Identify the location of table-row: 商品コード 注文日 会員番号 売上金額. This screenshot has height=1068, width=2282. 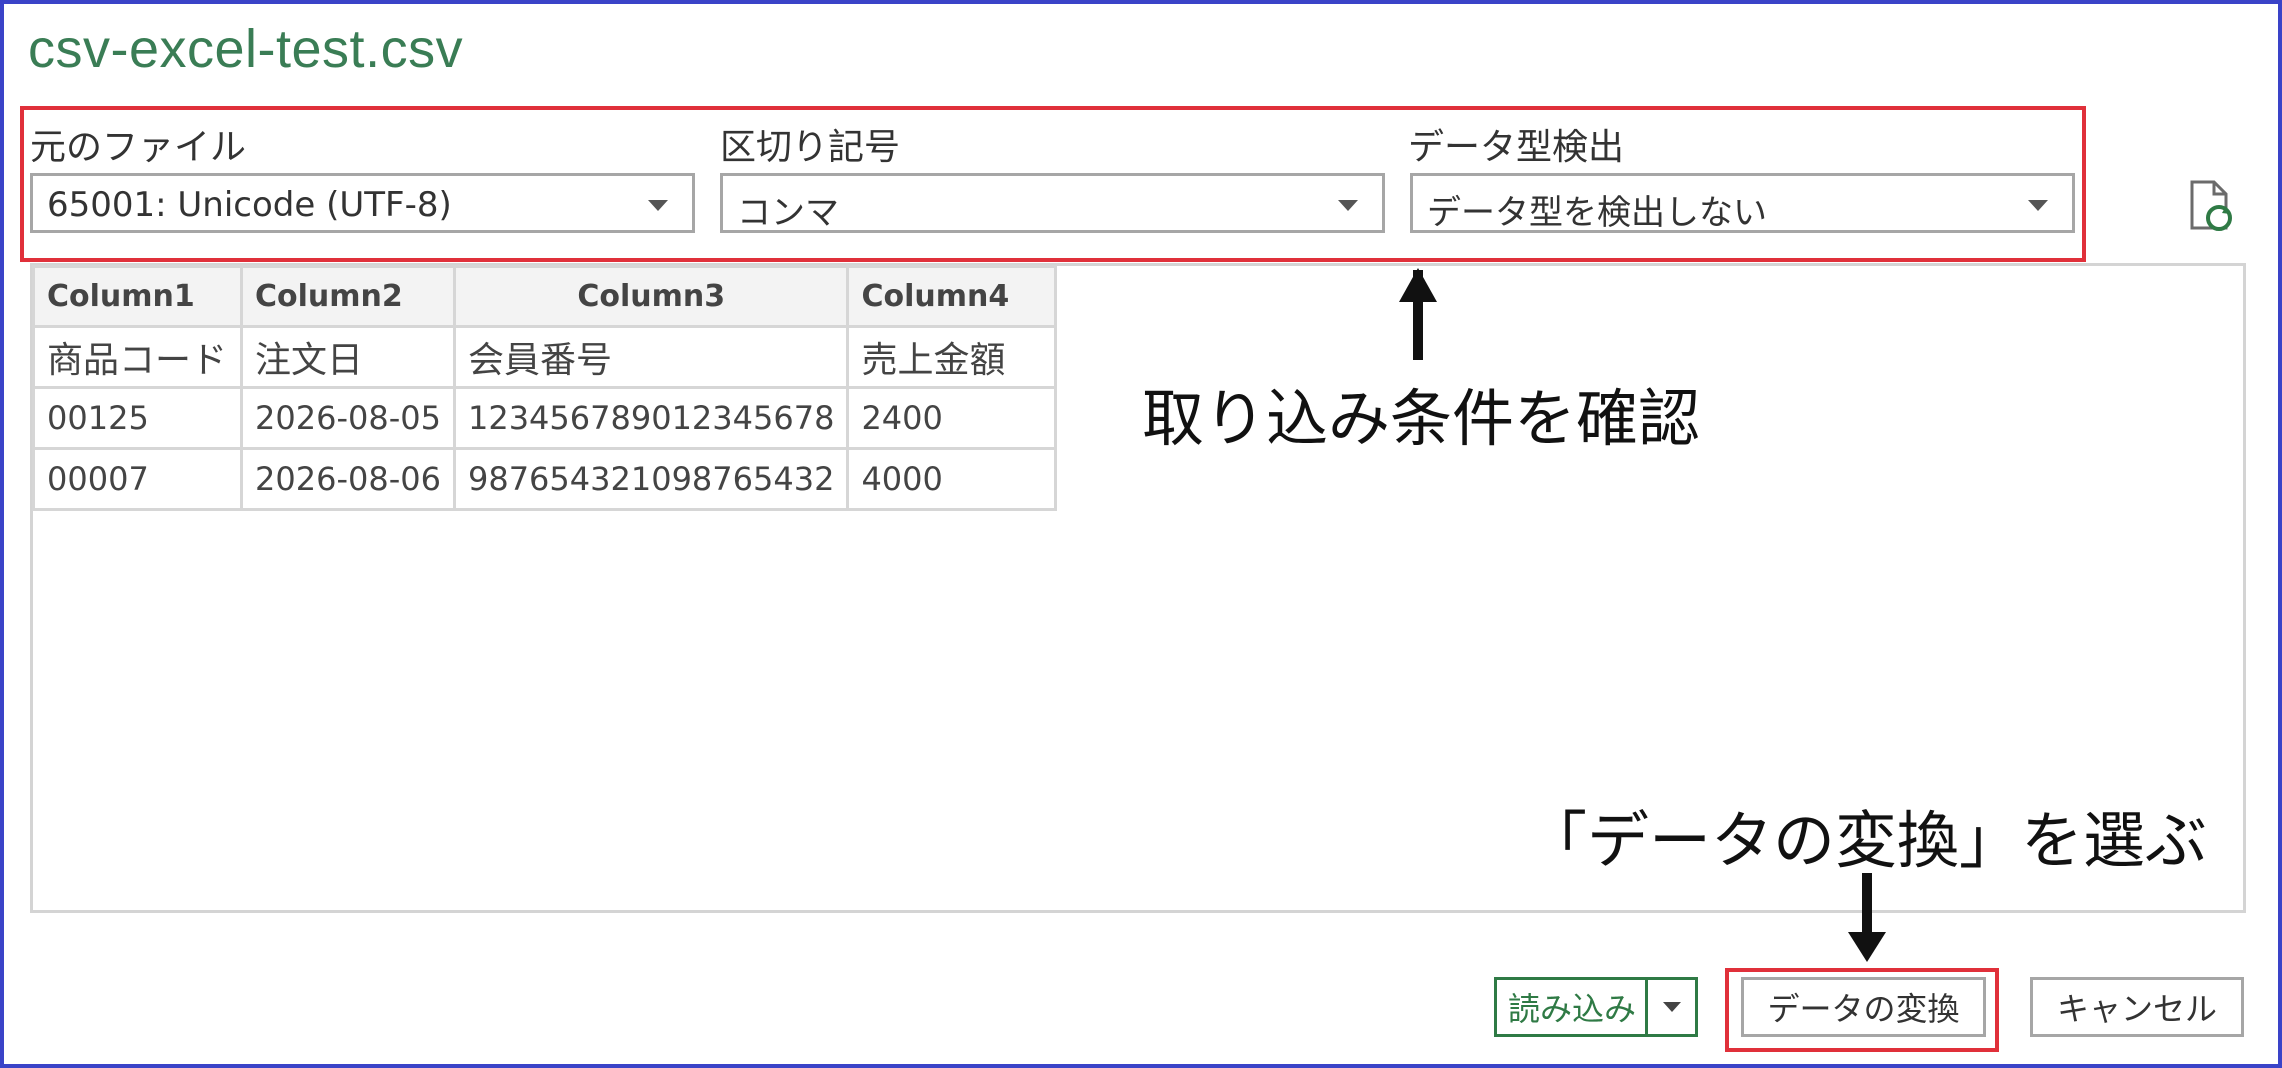
(545, 357).